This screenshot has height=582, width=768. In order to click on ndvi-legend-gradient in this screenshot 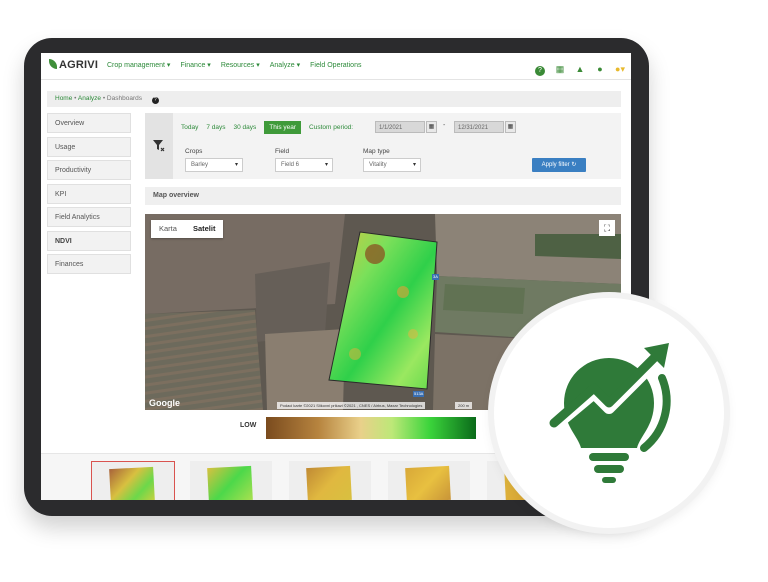, I will do `click(371, 428)`.